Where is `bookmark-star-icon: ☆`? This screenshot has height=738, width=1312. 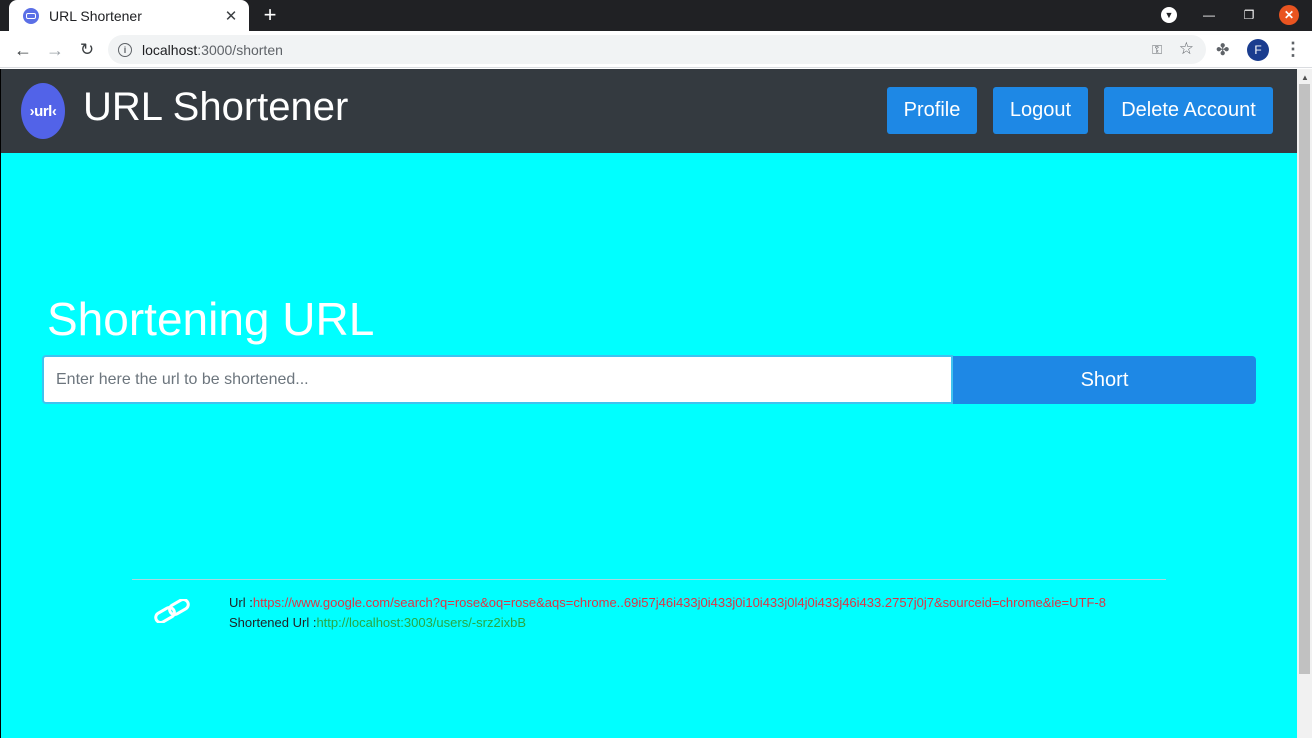 bookmark-star-icon: ☆ is located at coordinates (1186, 49).